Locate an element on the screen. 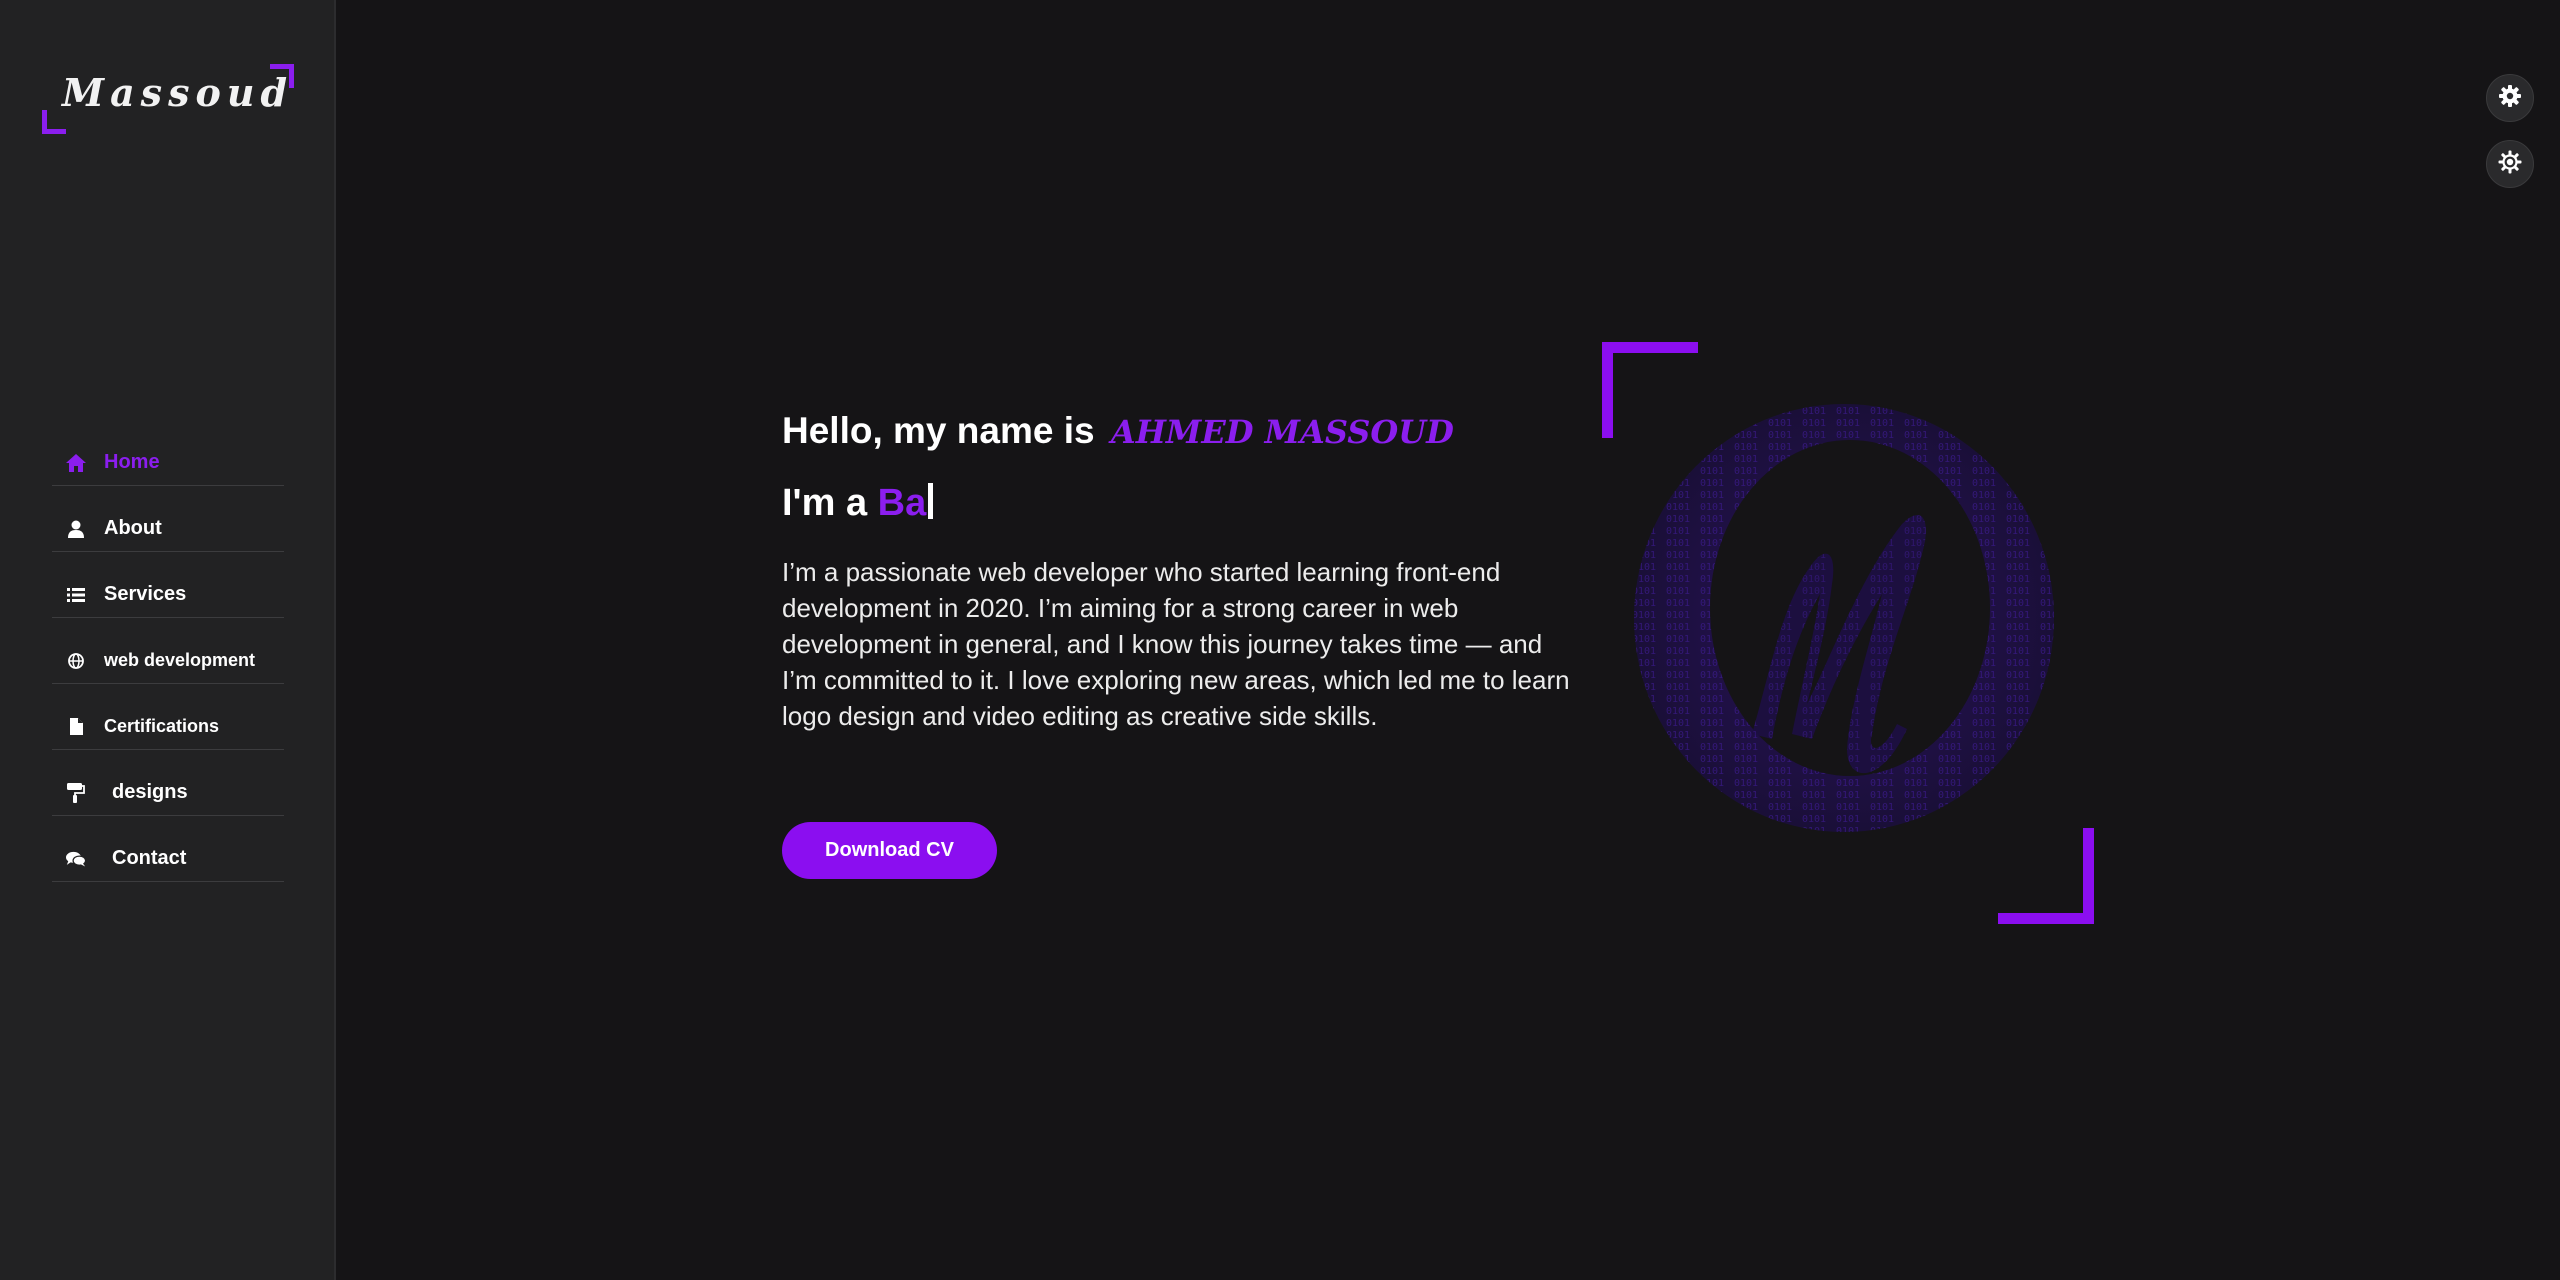  nav-item-home: Home is located at coordinates (168, 463).